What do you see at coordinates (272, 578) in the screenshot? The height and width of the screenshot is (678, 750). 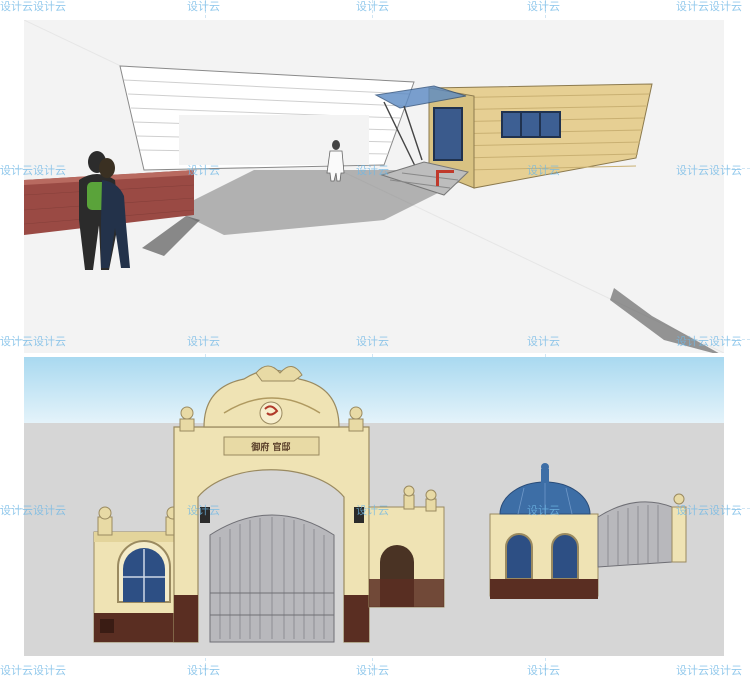 I see `iron-gate` at bounding box center [272, 578].